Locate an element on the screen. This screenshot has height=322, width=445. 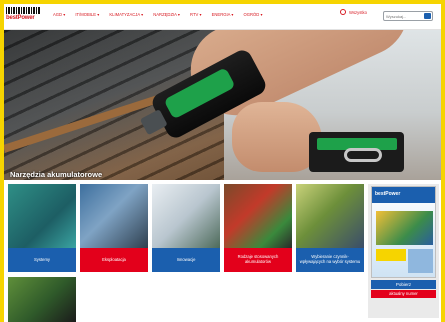
barcode-logo-icon is located at coordinates (23, 10).